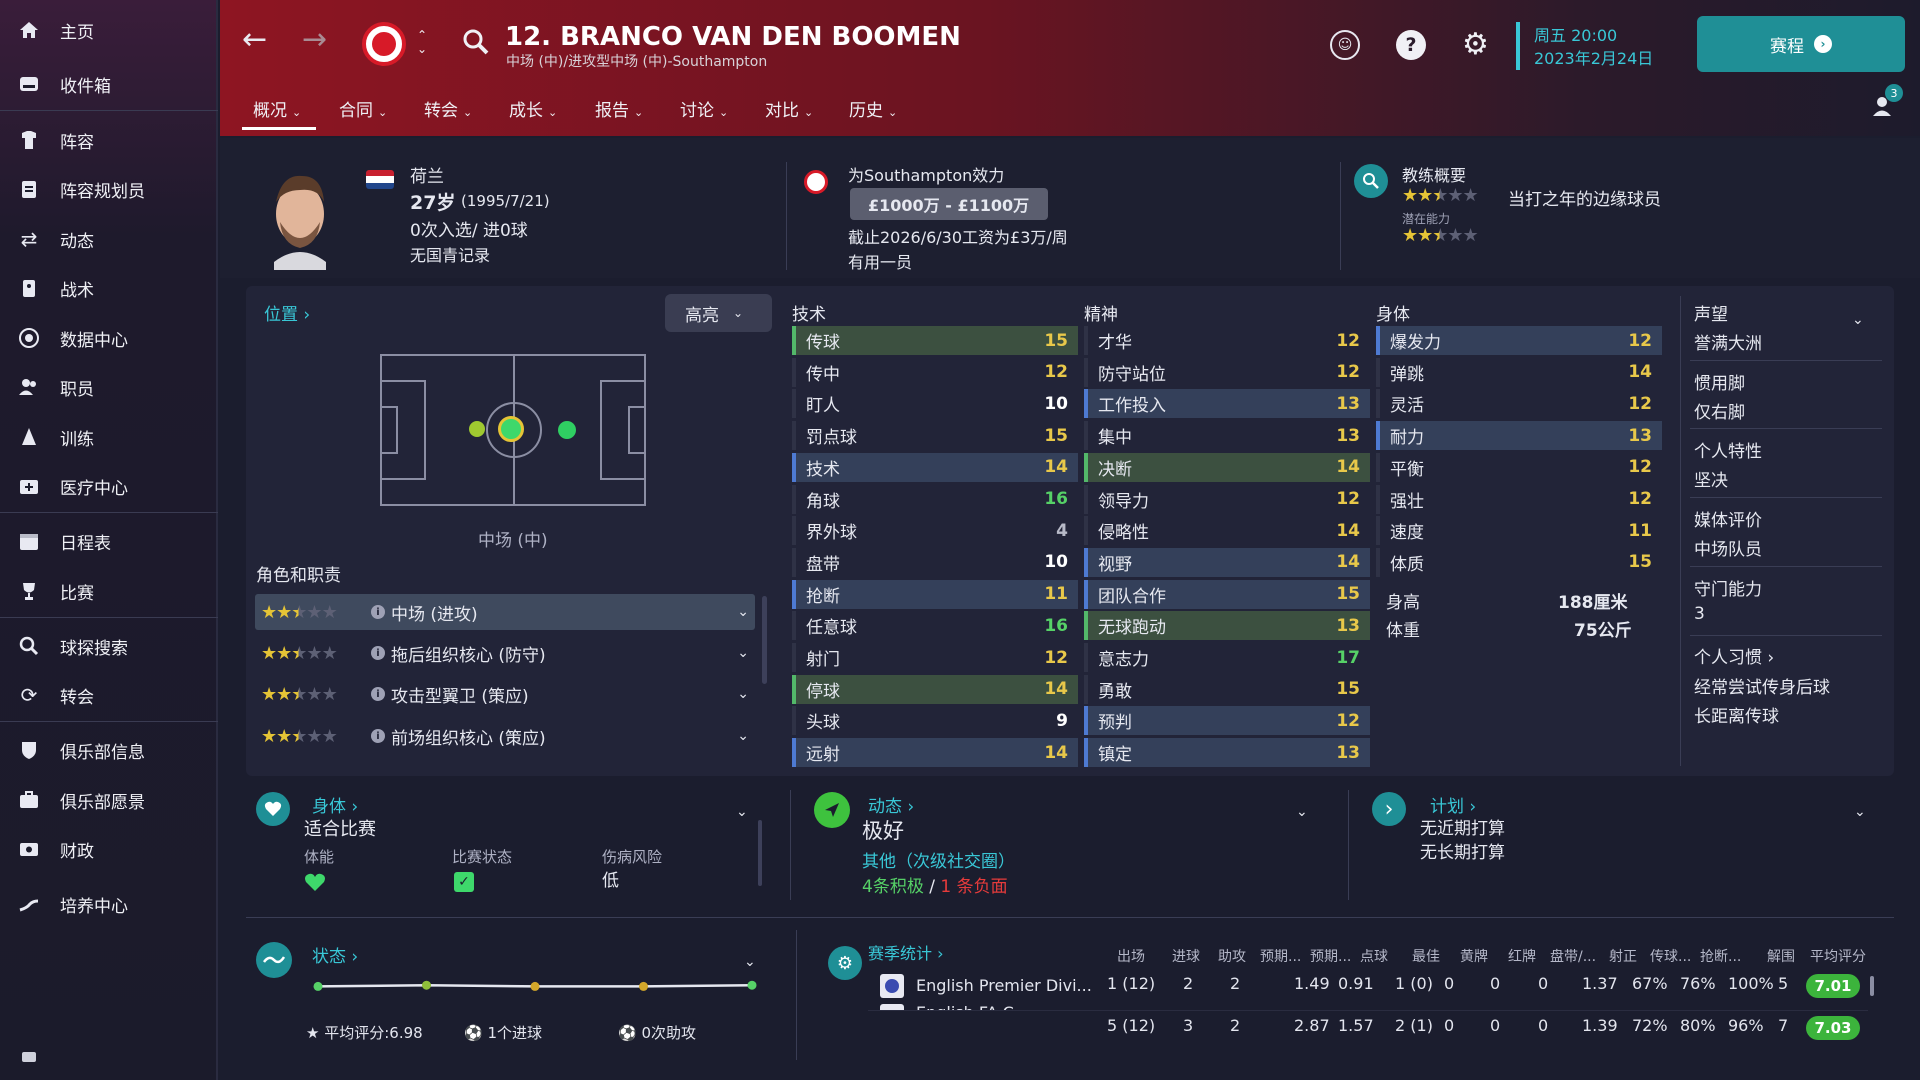 Image resolution: width=1920 pixels, height=1080 pixels. Describe the element at coordinates (935, 404) in the screenshot. I see `attribute-technical-row: 盯人 10` at that location.